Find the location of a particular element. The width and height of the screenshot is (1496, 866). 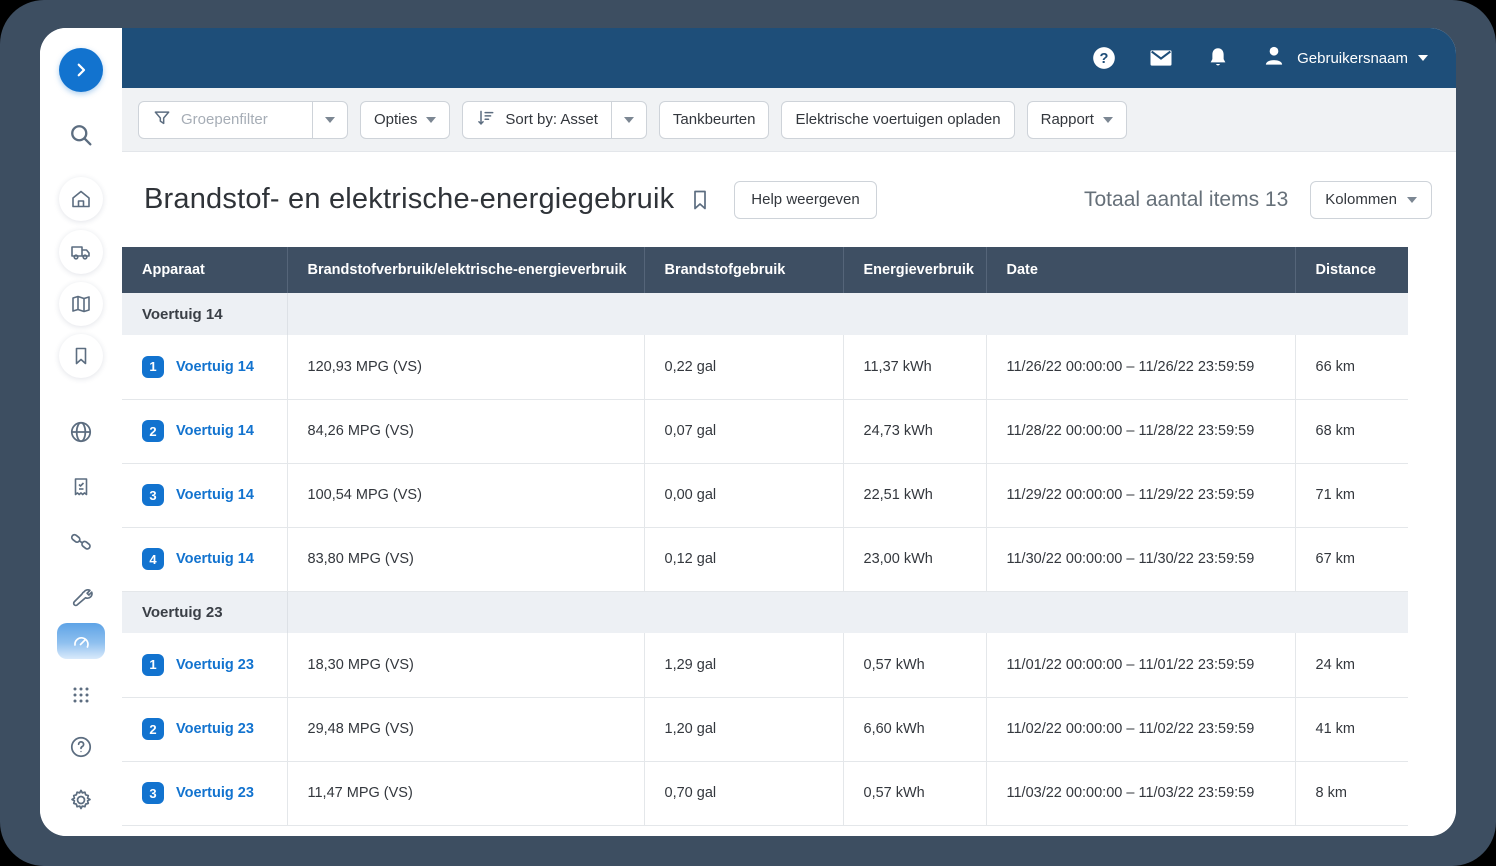

group-filter-input is located at coordinates (240, 119).